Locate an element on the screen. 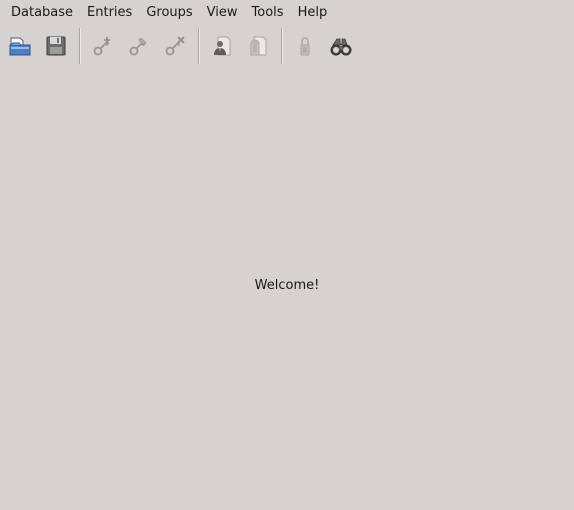 The width and height of the screenshot is (574, 510). copy-password-button is located at coordinates (258, 46).